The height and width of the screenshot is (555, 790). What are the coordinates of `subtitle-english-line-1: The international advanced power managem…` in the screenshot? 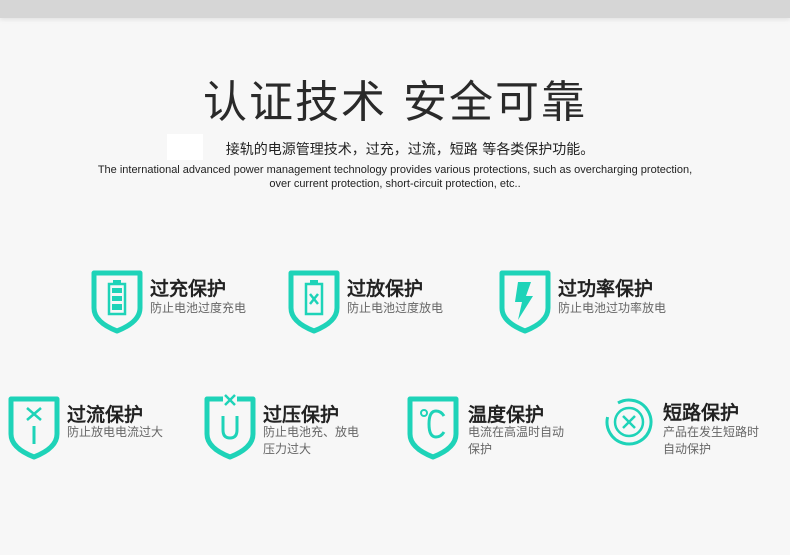 It's located at (395, 170).